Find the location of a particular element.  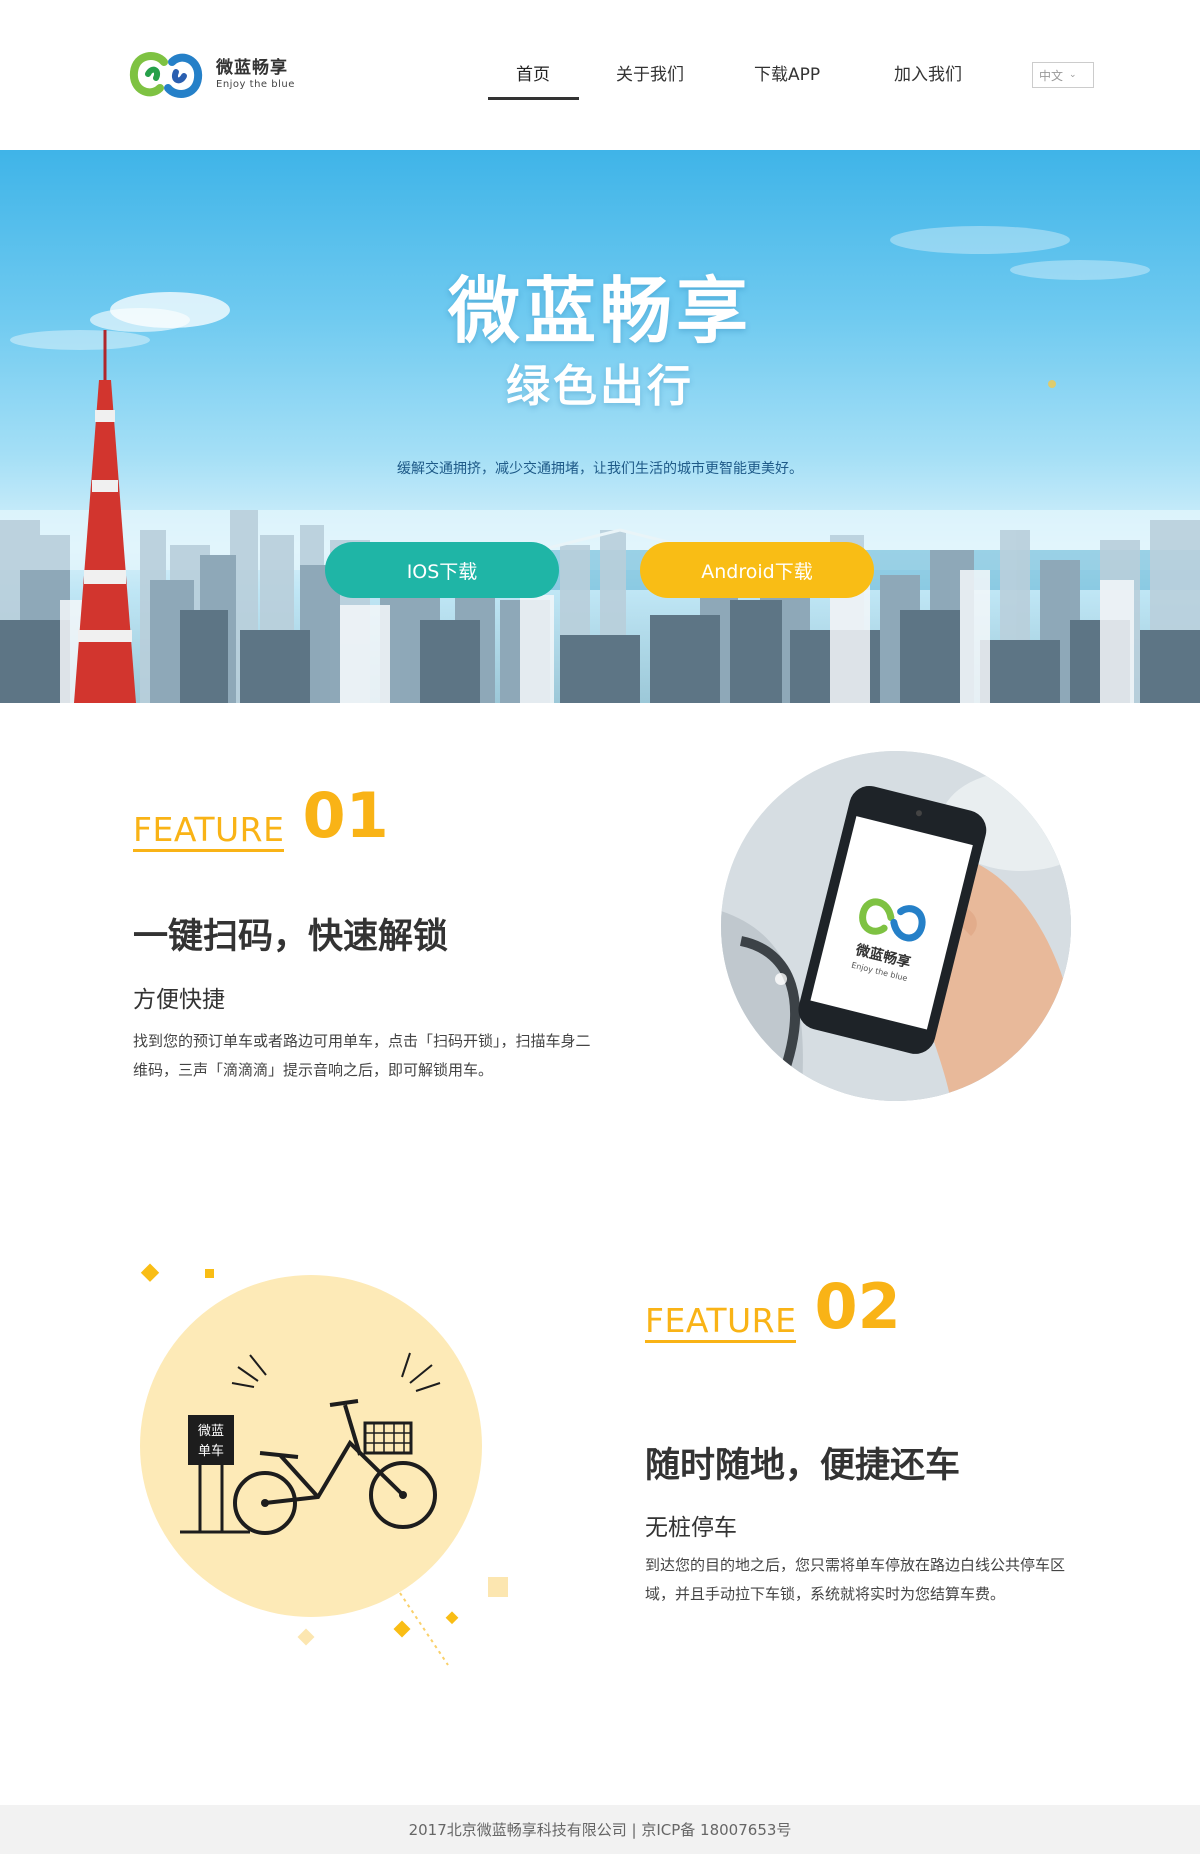

site-footer: 2017北京微蓝畅享科技有限公司 | 京ICP备 18007653号 is located at coordinates (600, 1829).